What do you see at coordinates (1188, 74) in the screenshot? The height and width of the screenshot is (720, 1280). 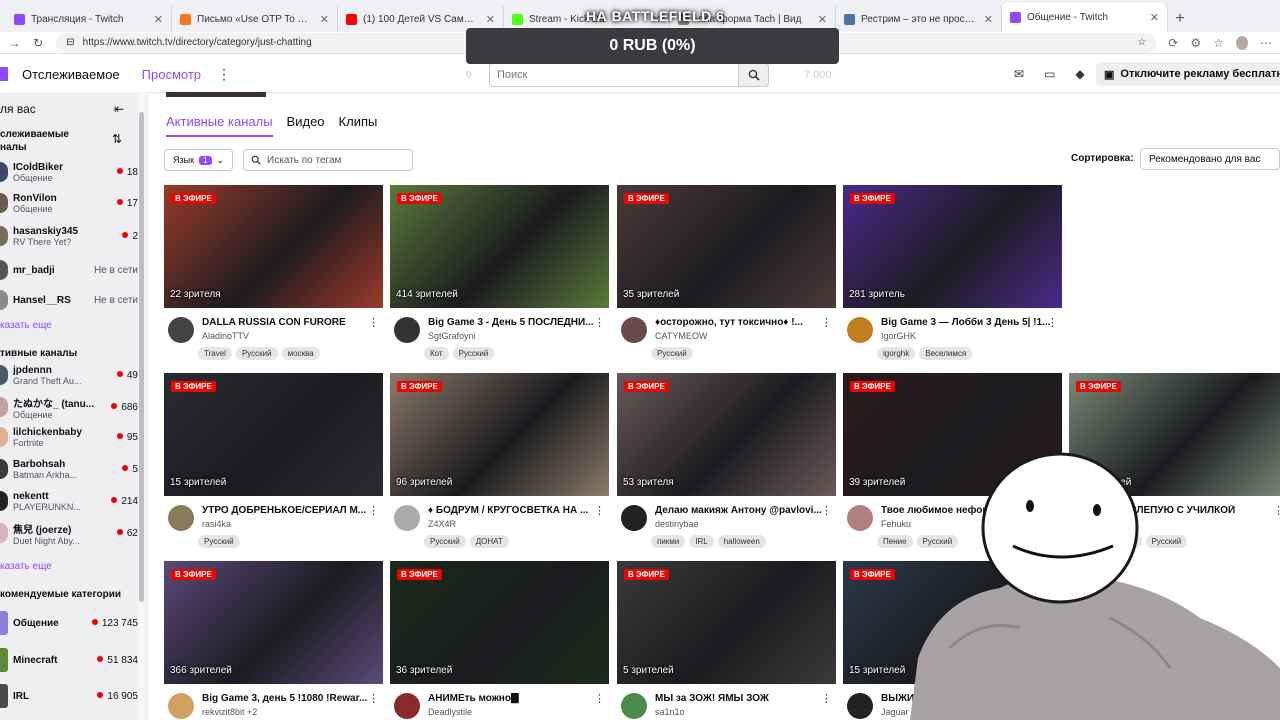 I see `ad-free-button: ▣ Отключите рекламу бесплатно` at bounding box center [1188, 74].